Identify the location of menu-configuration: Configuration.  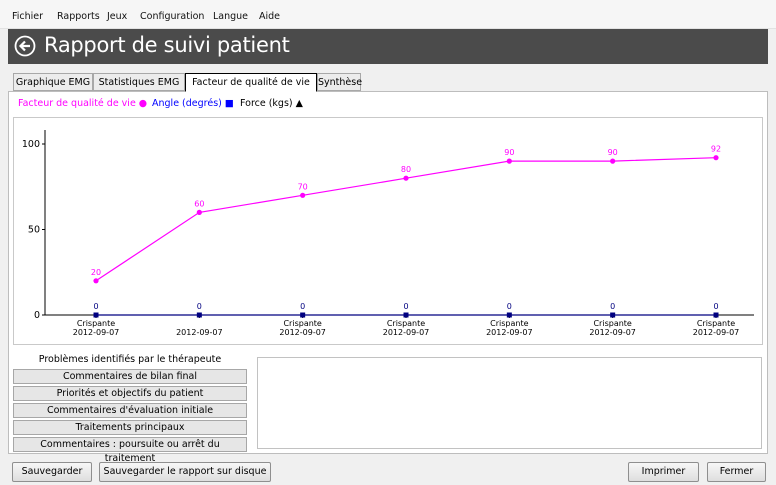
(172, 16).